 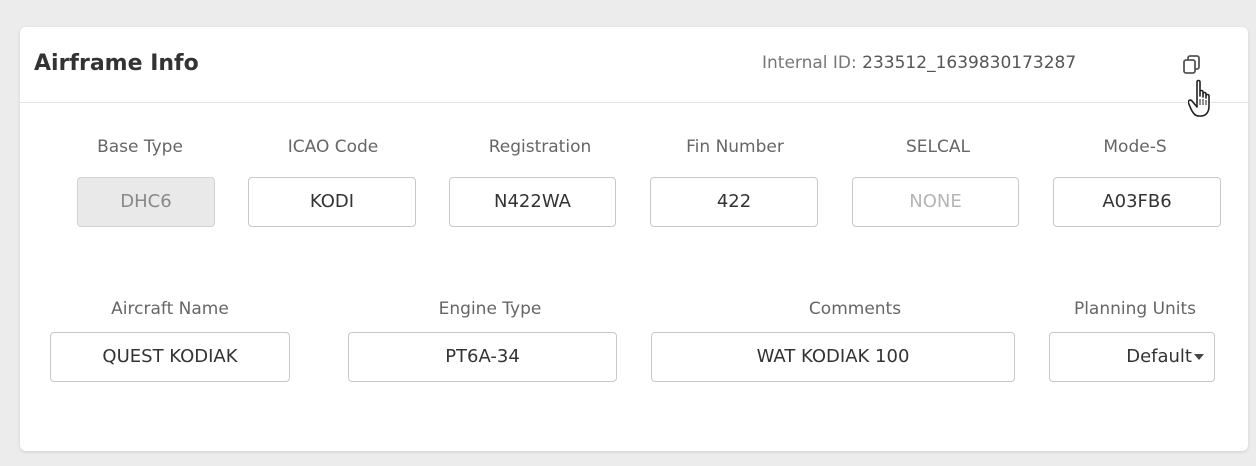 I want to click on selcal-label: SELCAL, so click(x=938, y=147).